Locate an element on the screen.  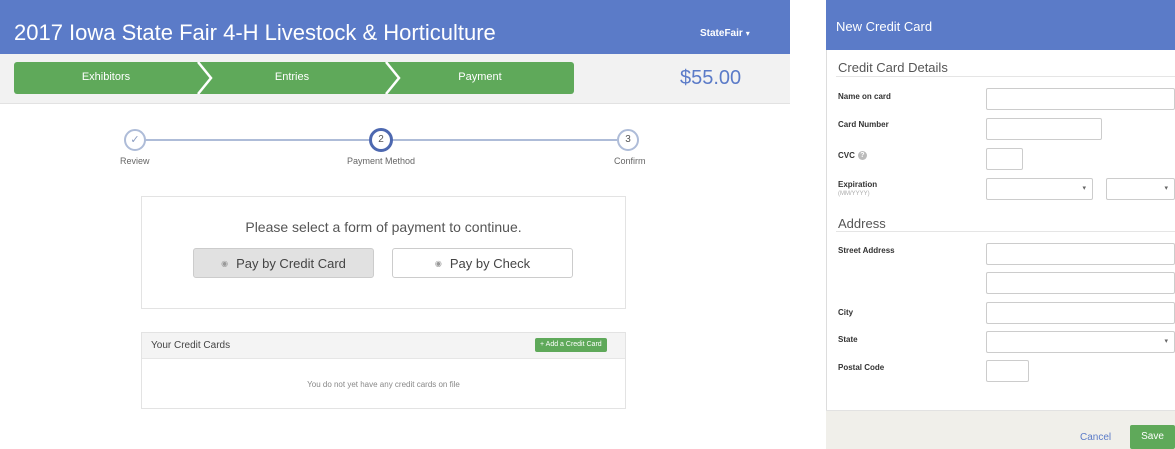
caret-down-icon: ▾ is located at coordinates (747, 33).